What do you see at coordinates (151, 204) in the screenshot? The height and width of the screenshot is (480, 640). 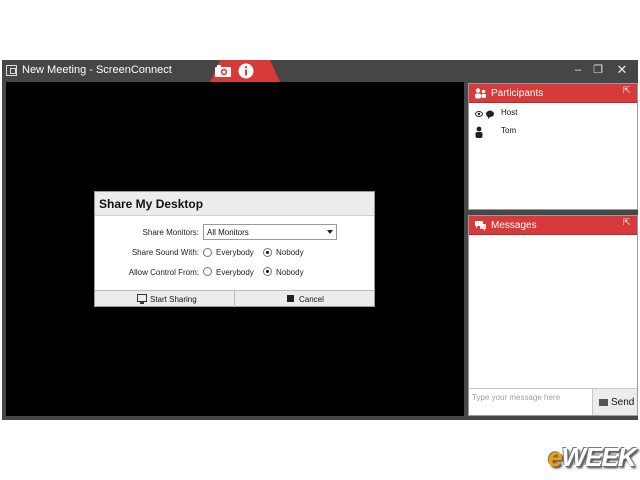 I see `dialog-title: Share My Desktop` at bounding box center [151, 204].